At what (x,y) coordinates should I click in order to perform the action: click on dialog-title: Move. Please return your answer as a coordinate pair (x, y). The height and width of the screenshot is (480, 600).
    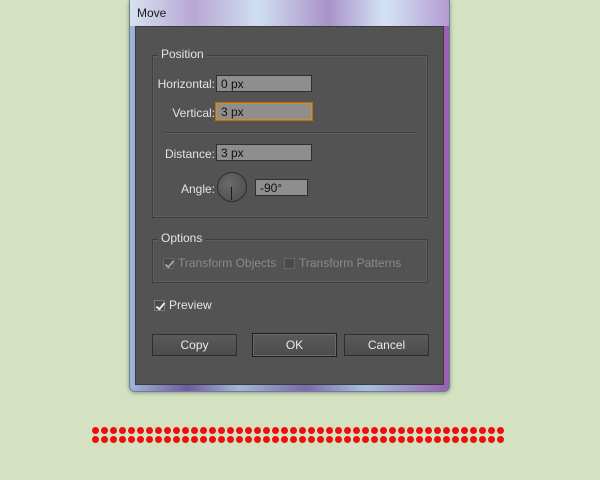
    Looking at the image, I should click on (152, 13).